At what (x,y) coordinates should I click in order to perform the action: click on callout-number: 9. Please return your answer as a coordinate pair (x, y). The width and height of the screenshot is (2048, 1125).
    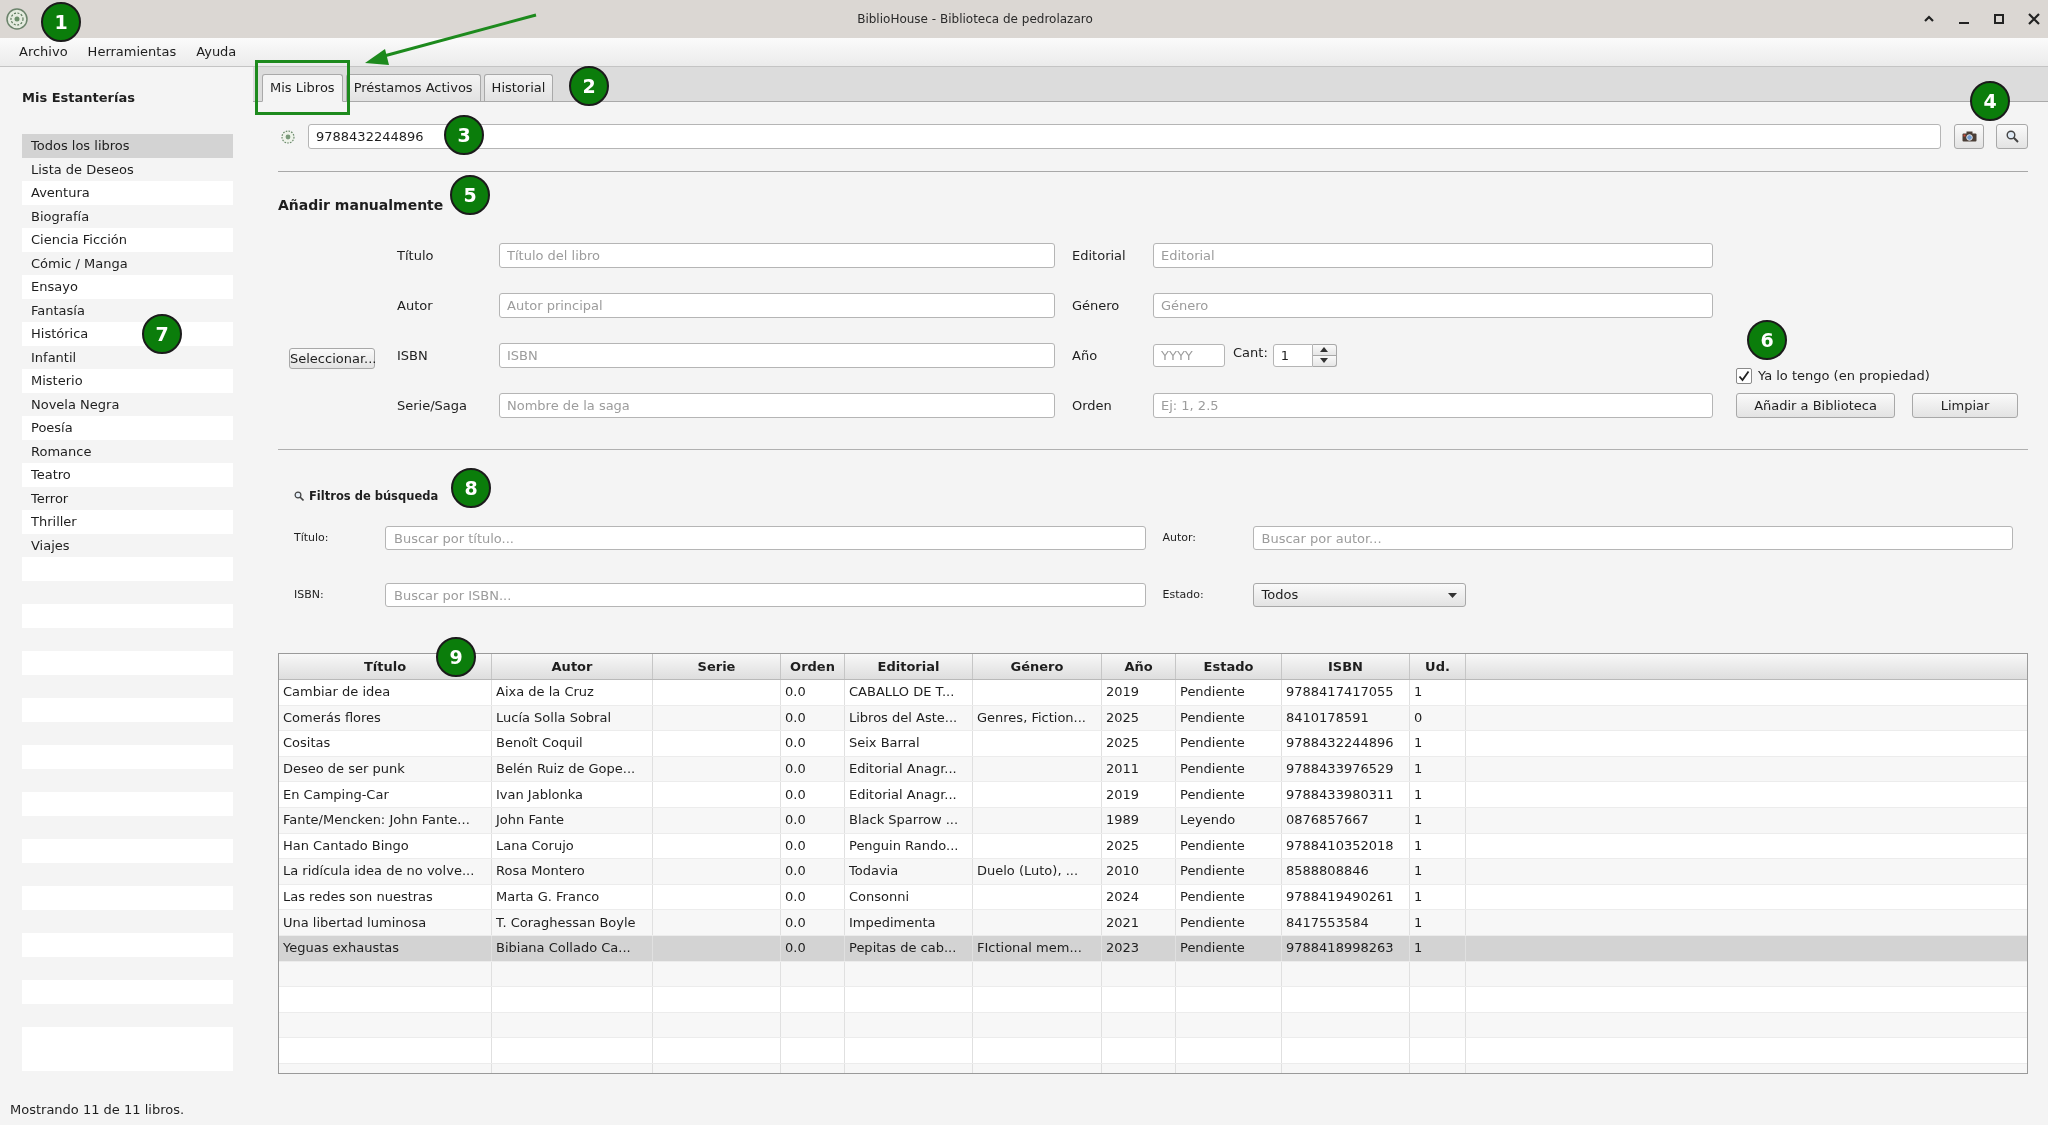
    Looking at the image, I should click on (456, 657).